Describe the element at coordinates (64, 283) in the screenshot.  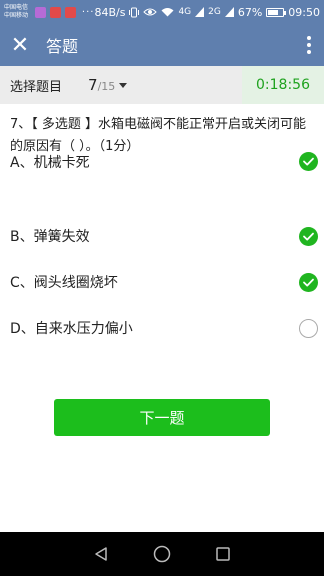
I see `option-label: C、阀头线圈烧坏` at that location.